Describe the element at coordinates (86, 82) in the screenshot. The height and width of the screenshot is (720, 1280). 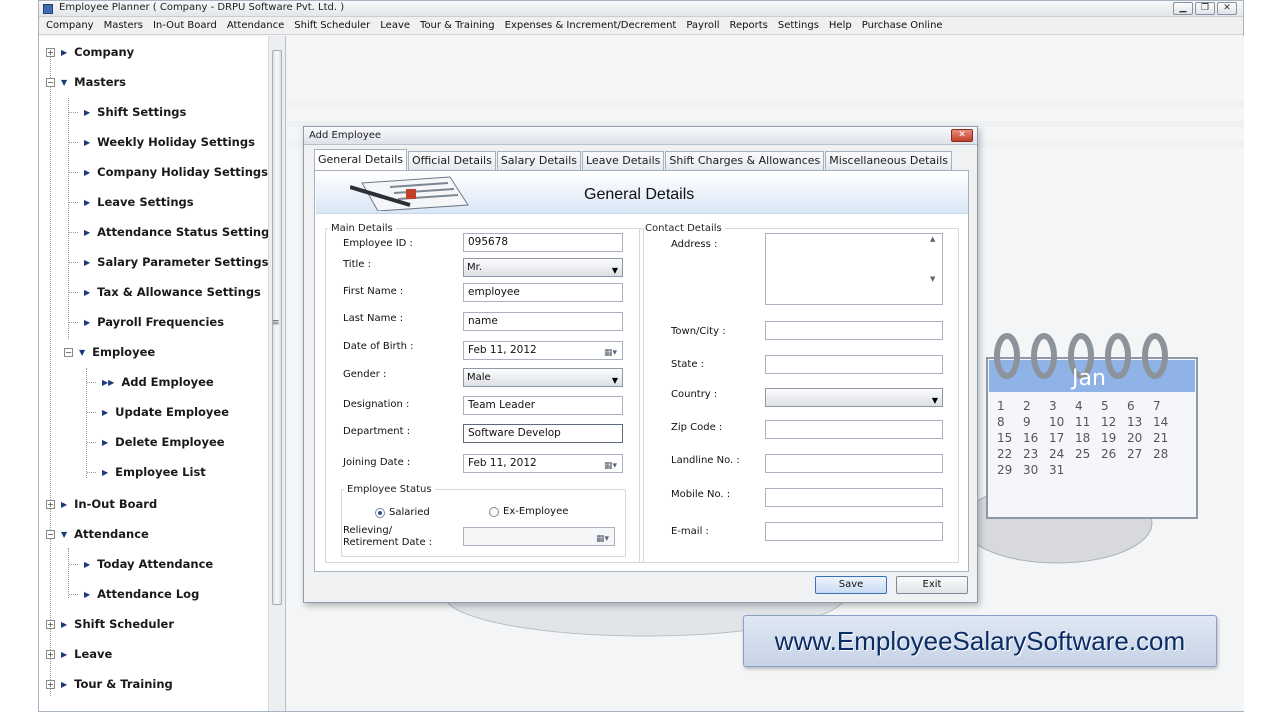
I see `tree-item-masters: − ▼ Masters` at that location.